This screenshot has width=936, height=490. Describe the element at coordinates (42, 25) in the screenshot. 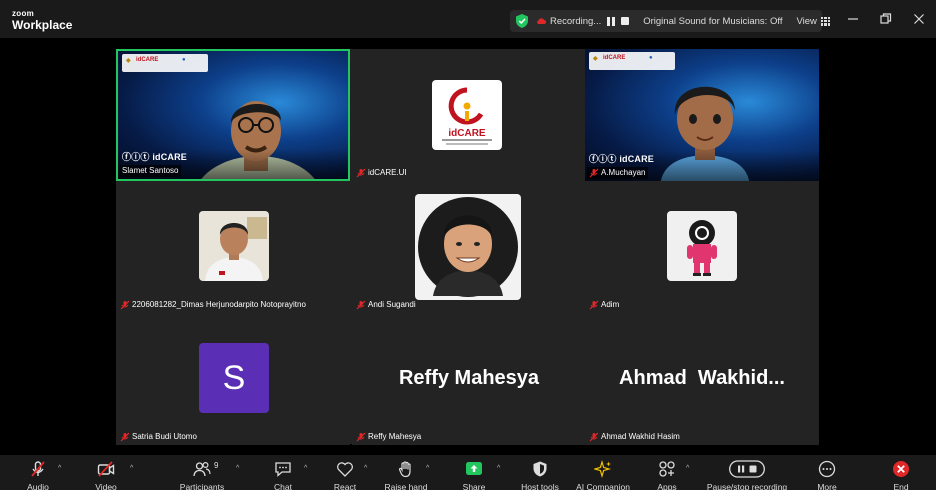

I see `brand-large: Workplace` at that location.